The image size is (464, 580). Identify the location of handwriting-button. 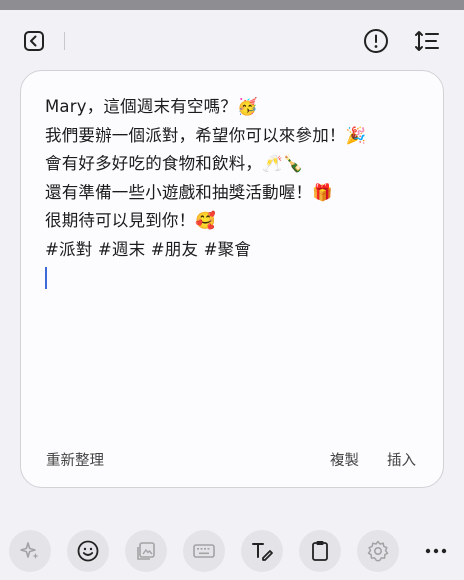
(262, 551).